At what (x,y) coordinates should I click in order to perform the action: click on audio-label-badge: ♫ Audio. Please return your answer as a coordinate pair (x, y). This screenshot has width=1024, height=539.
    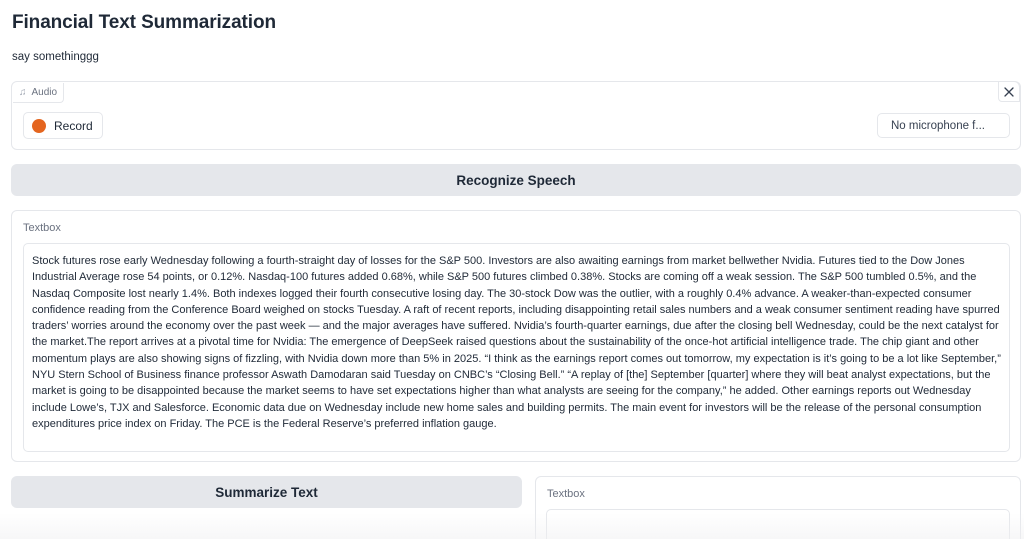
    Looking at the image, I should click on (39, 93).